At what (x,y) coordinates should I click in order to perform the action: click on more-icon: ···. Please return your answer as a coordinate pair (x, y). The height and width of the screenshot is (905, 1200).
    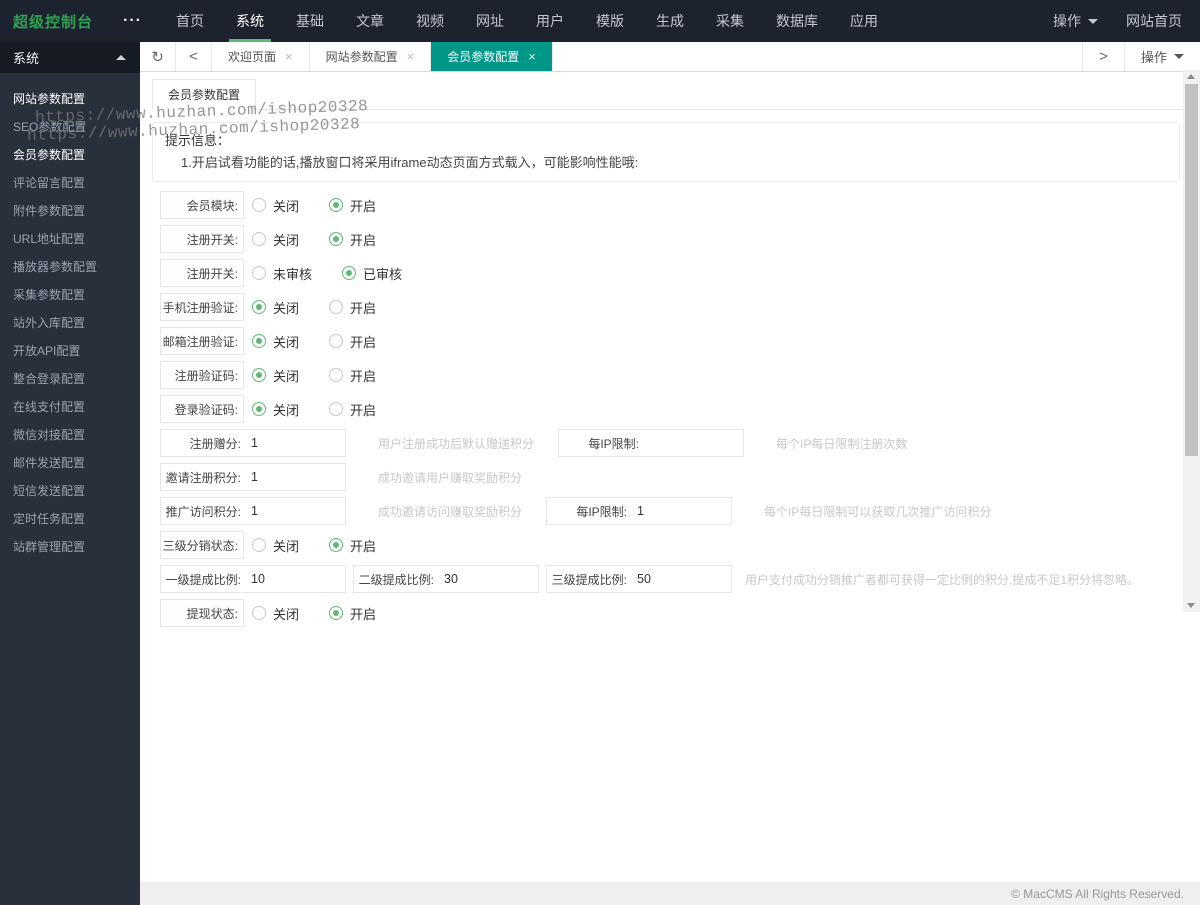
    Looking at the image, I should click on (132, 21).